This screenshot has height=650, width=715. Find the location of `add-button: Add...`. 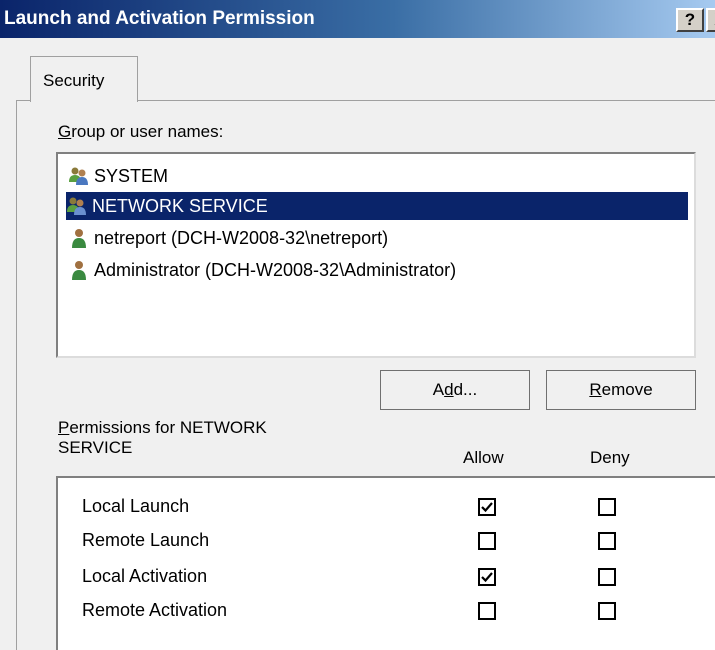

add-button: Add... is located at coordinates (455, 390).